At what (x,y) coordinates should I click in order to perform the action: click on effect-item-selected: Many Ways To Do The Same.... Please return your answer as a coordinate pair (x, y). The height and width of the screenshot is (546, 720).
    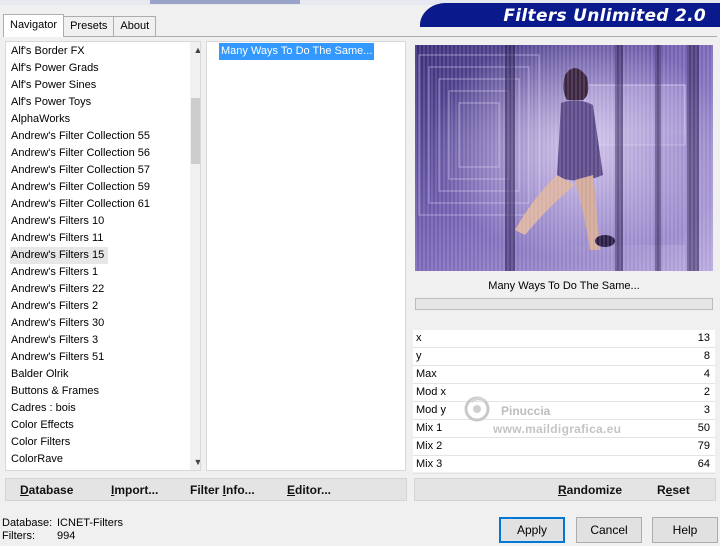
    Looking at the image, I should click on (297, 51).